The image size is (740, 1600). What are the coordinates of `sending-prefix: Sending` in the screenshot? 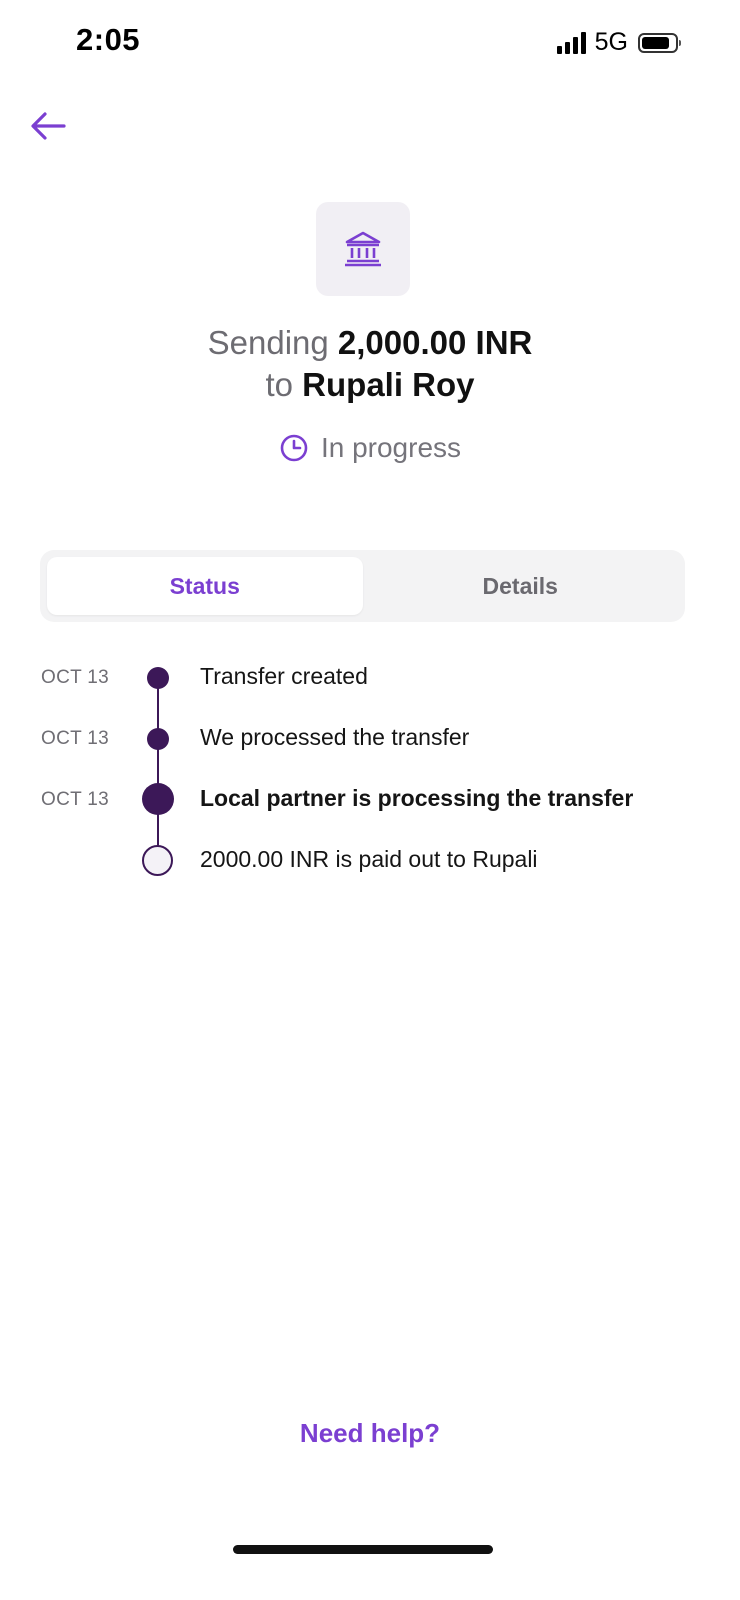 It's located at (268, 342).